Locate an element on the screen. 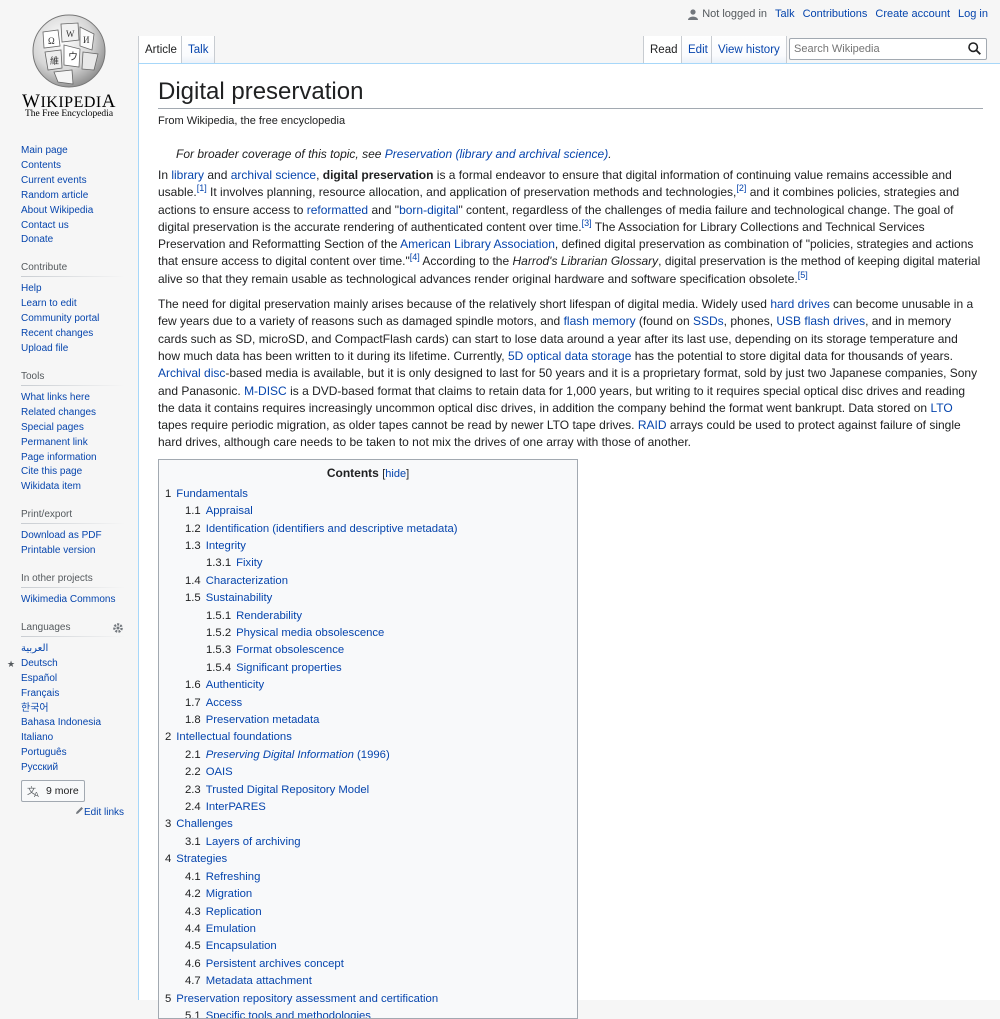 This screenshot has height=1019, width=1000. link-5d-optical: 5D optical data storage is located at coordinates (569, 356).